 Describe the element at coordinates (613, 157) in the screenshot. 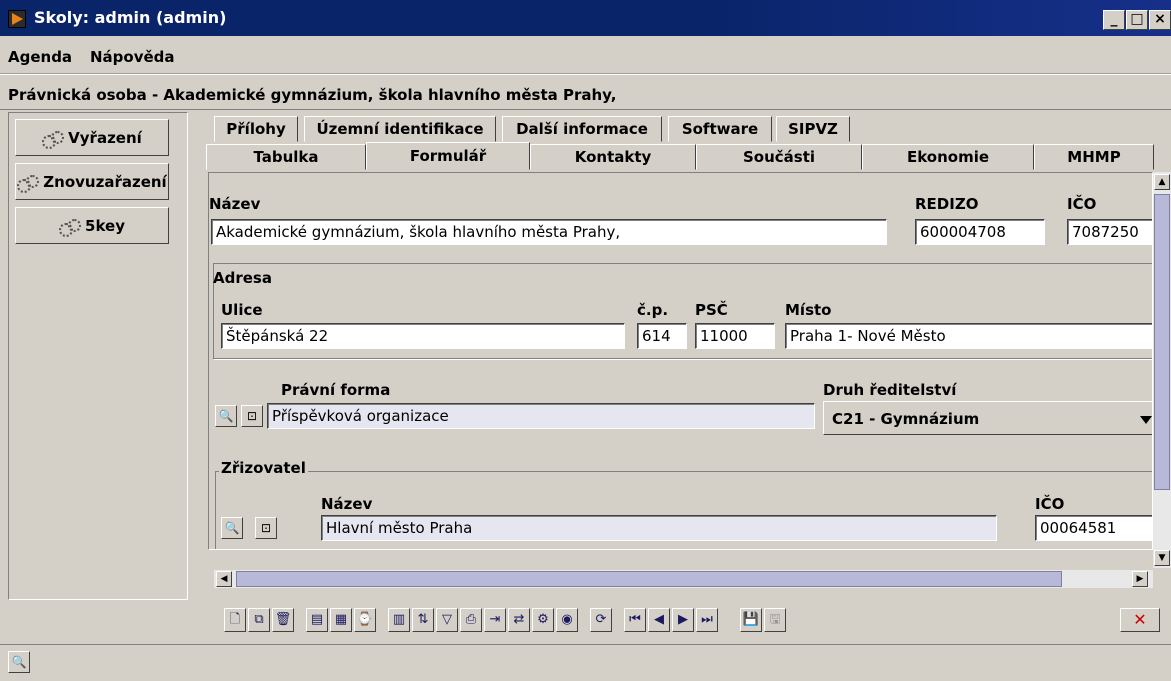

I see `tab-kontakty: Kontakty` at that location.